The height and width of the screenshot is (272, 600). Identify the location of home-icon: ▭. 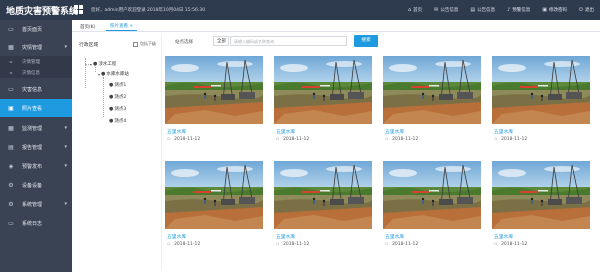
(11, 29).